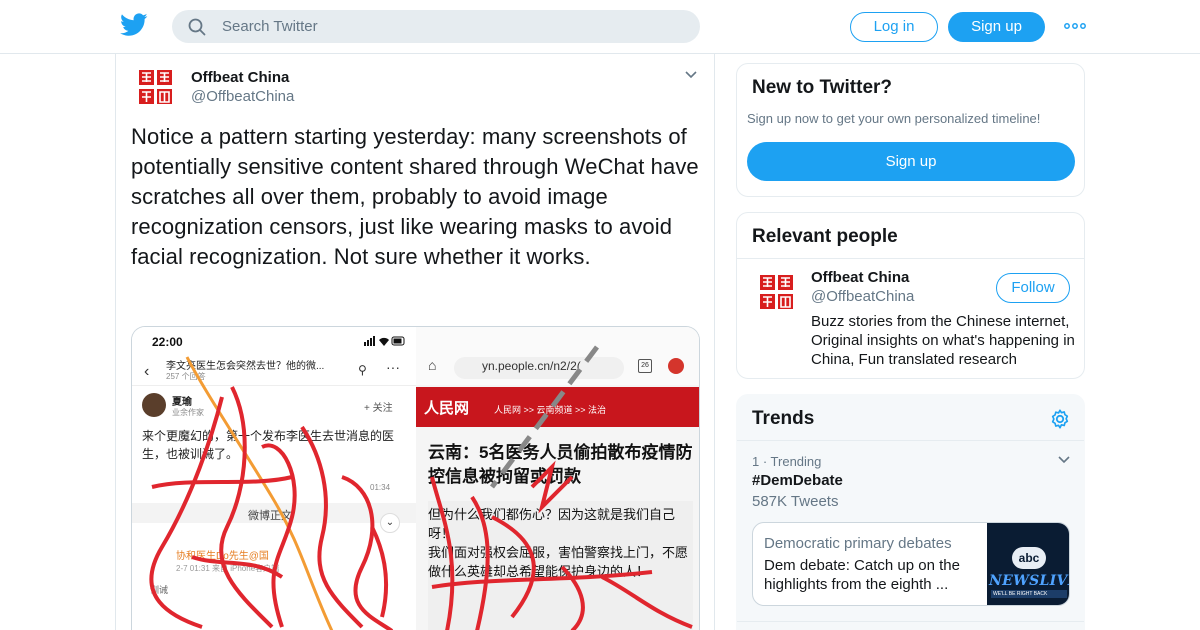  What do you see at coordinates (452, 26) in the screenshot?
I see `search-input` at bounding box center [452, 26].